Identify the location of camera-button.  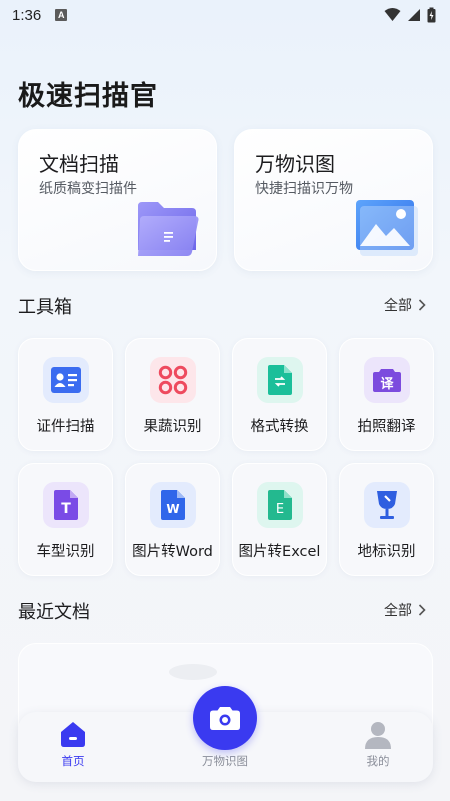
(225, 718).